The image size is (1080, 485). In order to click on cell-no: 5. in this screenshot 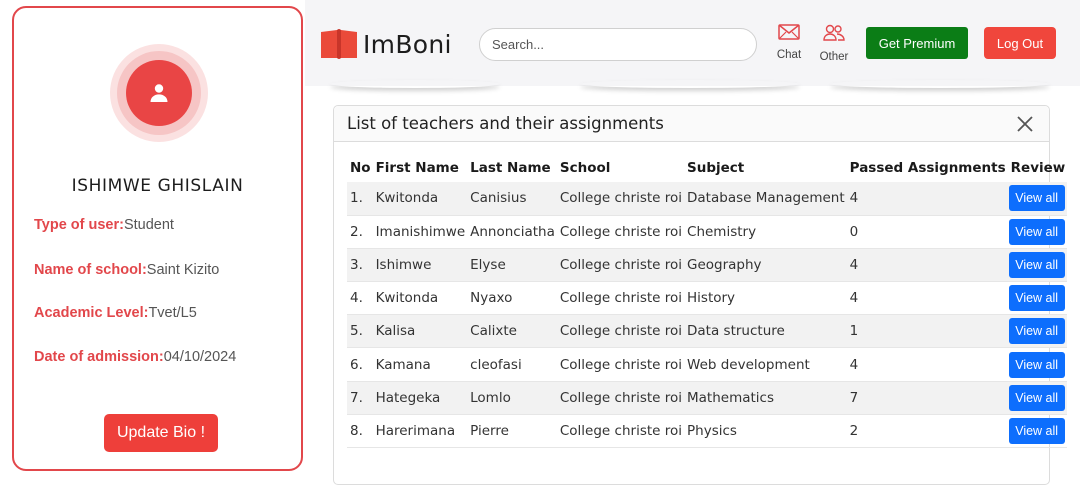, I will do `click(360, 331)`.